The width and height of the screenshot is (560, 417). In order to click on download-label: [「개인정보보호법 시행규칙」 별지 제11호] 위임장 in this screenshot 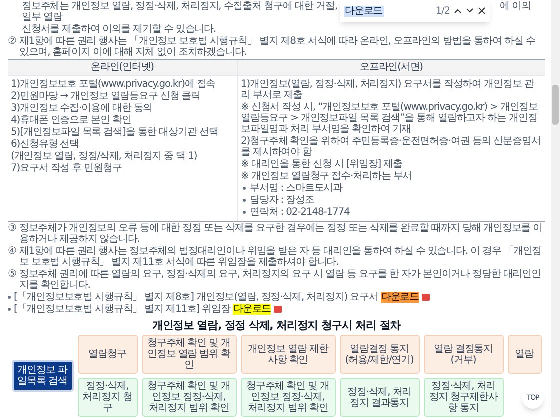, I will do `click(122, 309)`.